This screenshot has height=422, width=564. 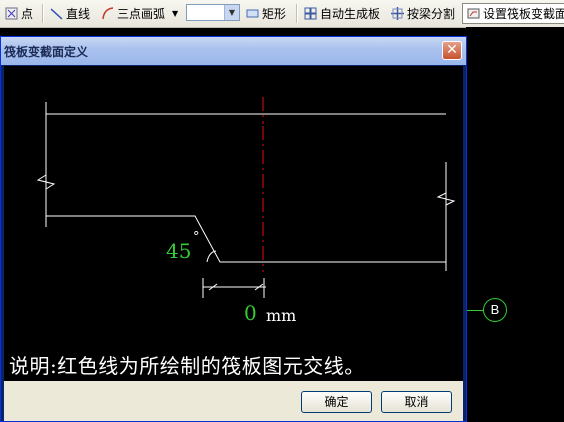 I want to click on split-by-beam-button: 按梁分割, so click(x=423, y=13).